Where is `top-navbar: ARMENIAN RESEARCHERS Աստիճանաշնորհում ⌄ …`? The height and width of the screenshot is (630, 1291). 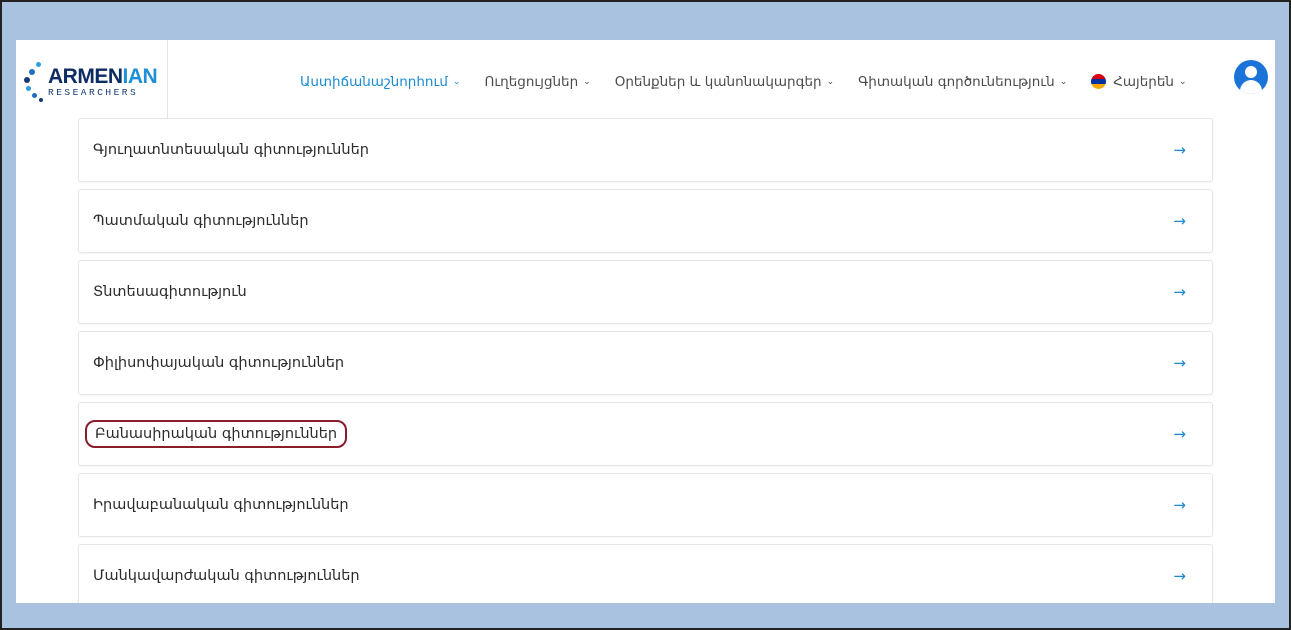
top-navbar: ARMENIAN RESEARCHERS Աստիճանաշնորհում ⌄ … is located at coordinates (645, 81).